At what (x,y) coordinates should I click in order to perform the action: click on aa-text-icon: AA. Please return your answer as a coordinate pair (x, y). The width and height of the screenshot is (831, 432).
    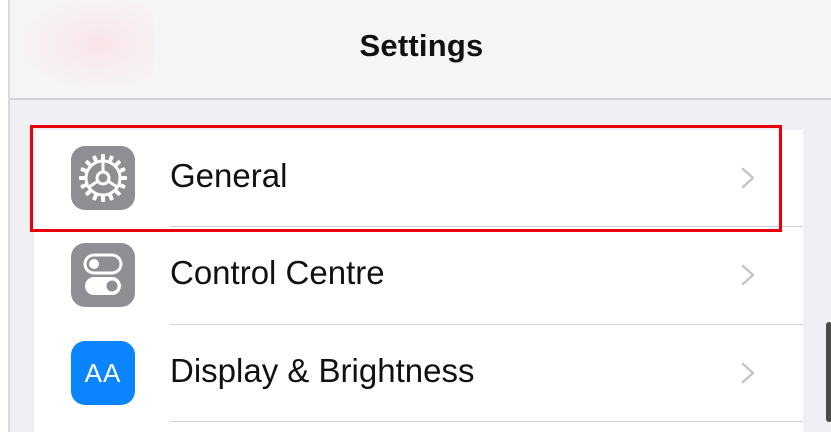
    Looking at the image, I should click on (103, 373).